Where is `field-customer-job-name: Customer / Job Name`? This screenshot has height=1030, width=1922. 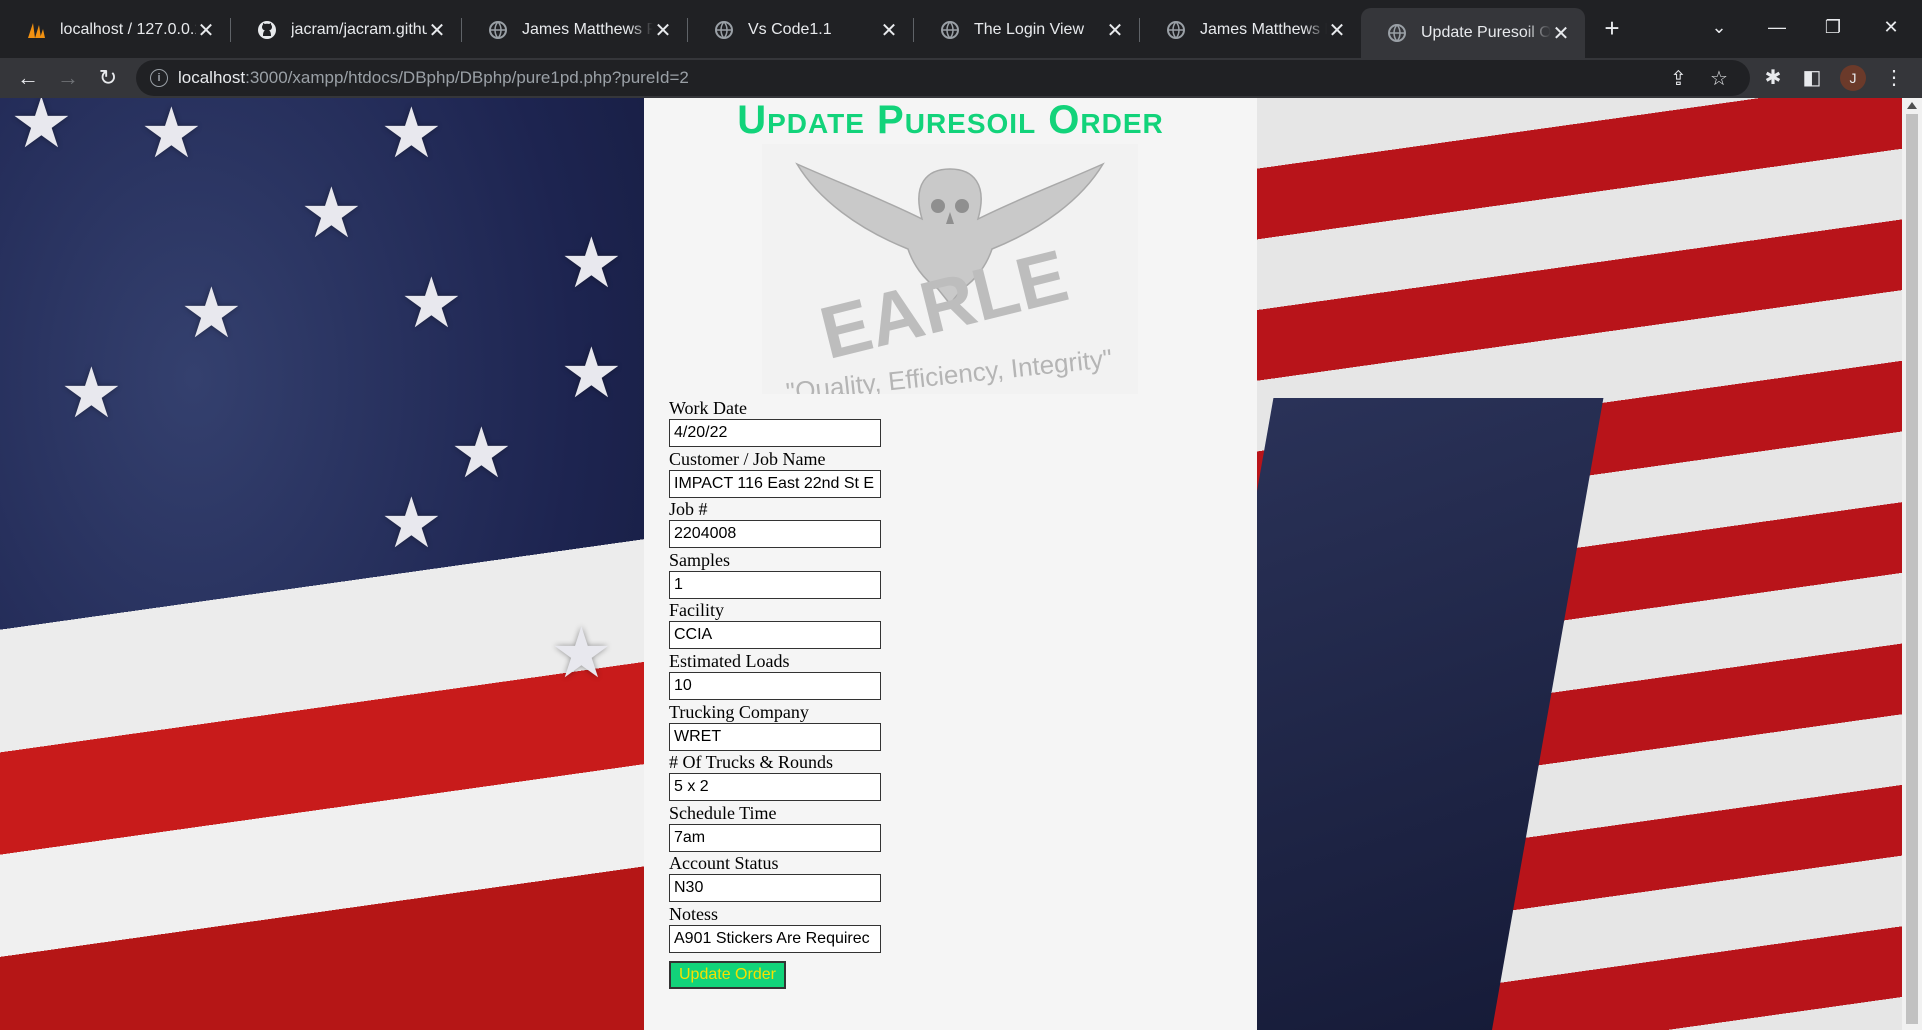 field-customer-job-name: Customer / Job Name is located at coordinates (775, 474).